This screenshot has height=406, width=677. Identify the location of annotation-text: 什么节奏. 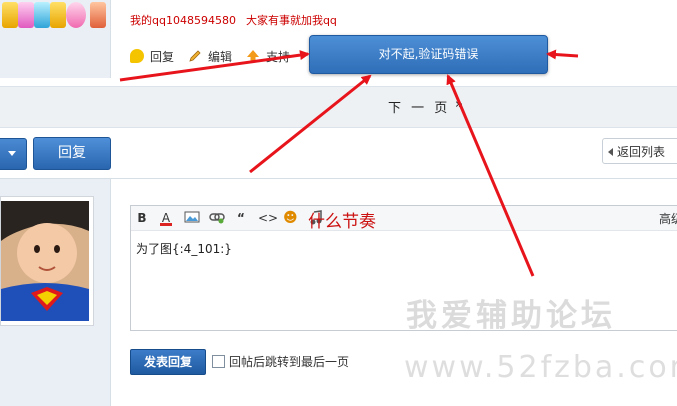
(342, 222).